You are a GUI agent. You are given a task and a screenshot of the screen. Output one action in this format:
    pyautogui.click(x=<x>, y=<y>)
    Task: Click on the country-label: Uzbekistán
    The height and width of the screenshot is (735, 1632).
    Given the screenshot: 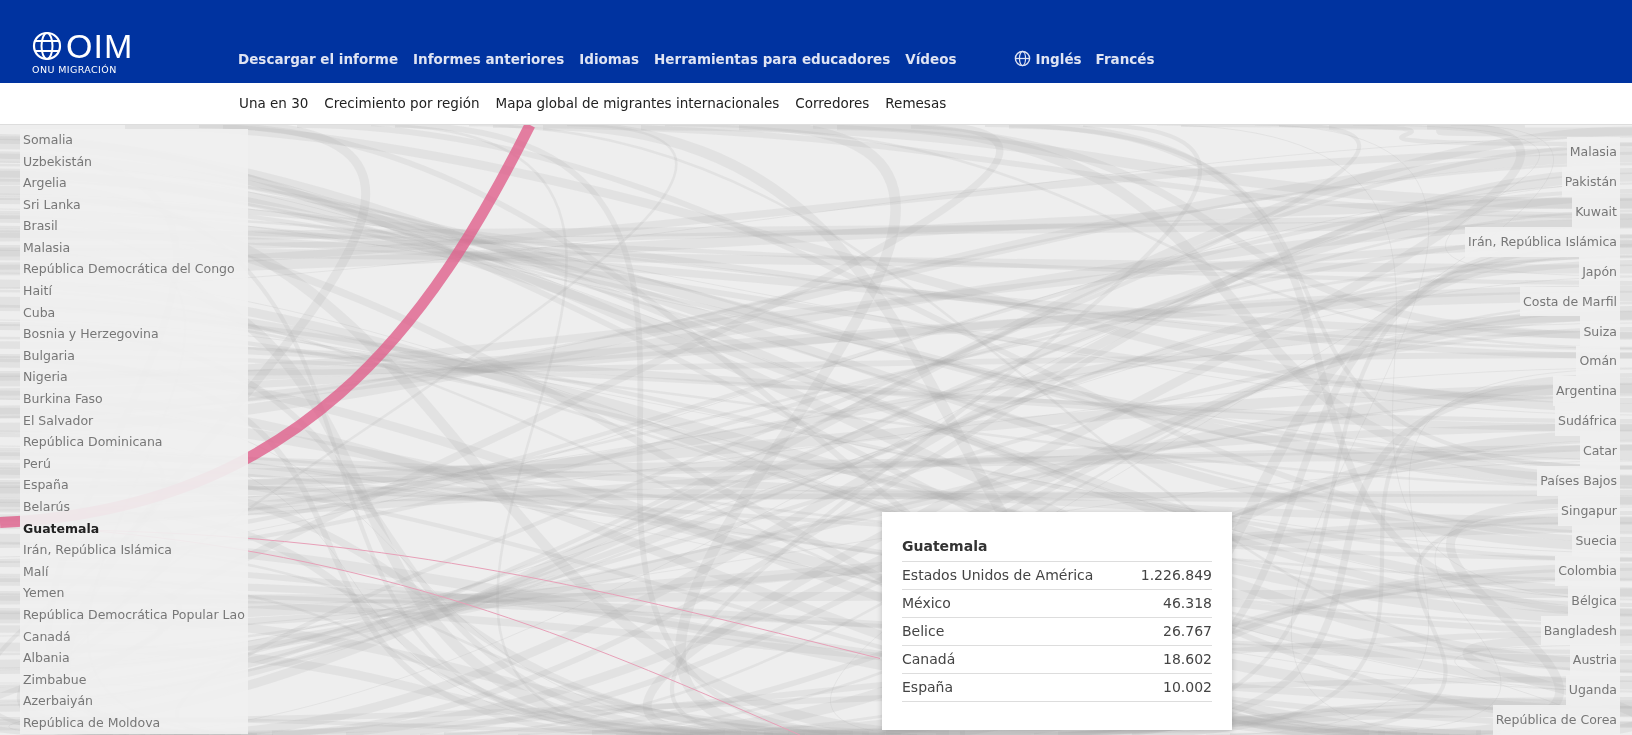 What is the action you would take?
    pyautogui.click(x=134, y=161)
    